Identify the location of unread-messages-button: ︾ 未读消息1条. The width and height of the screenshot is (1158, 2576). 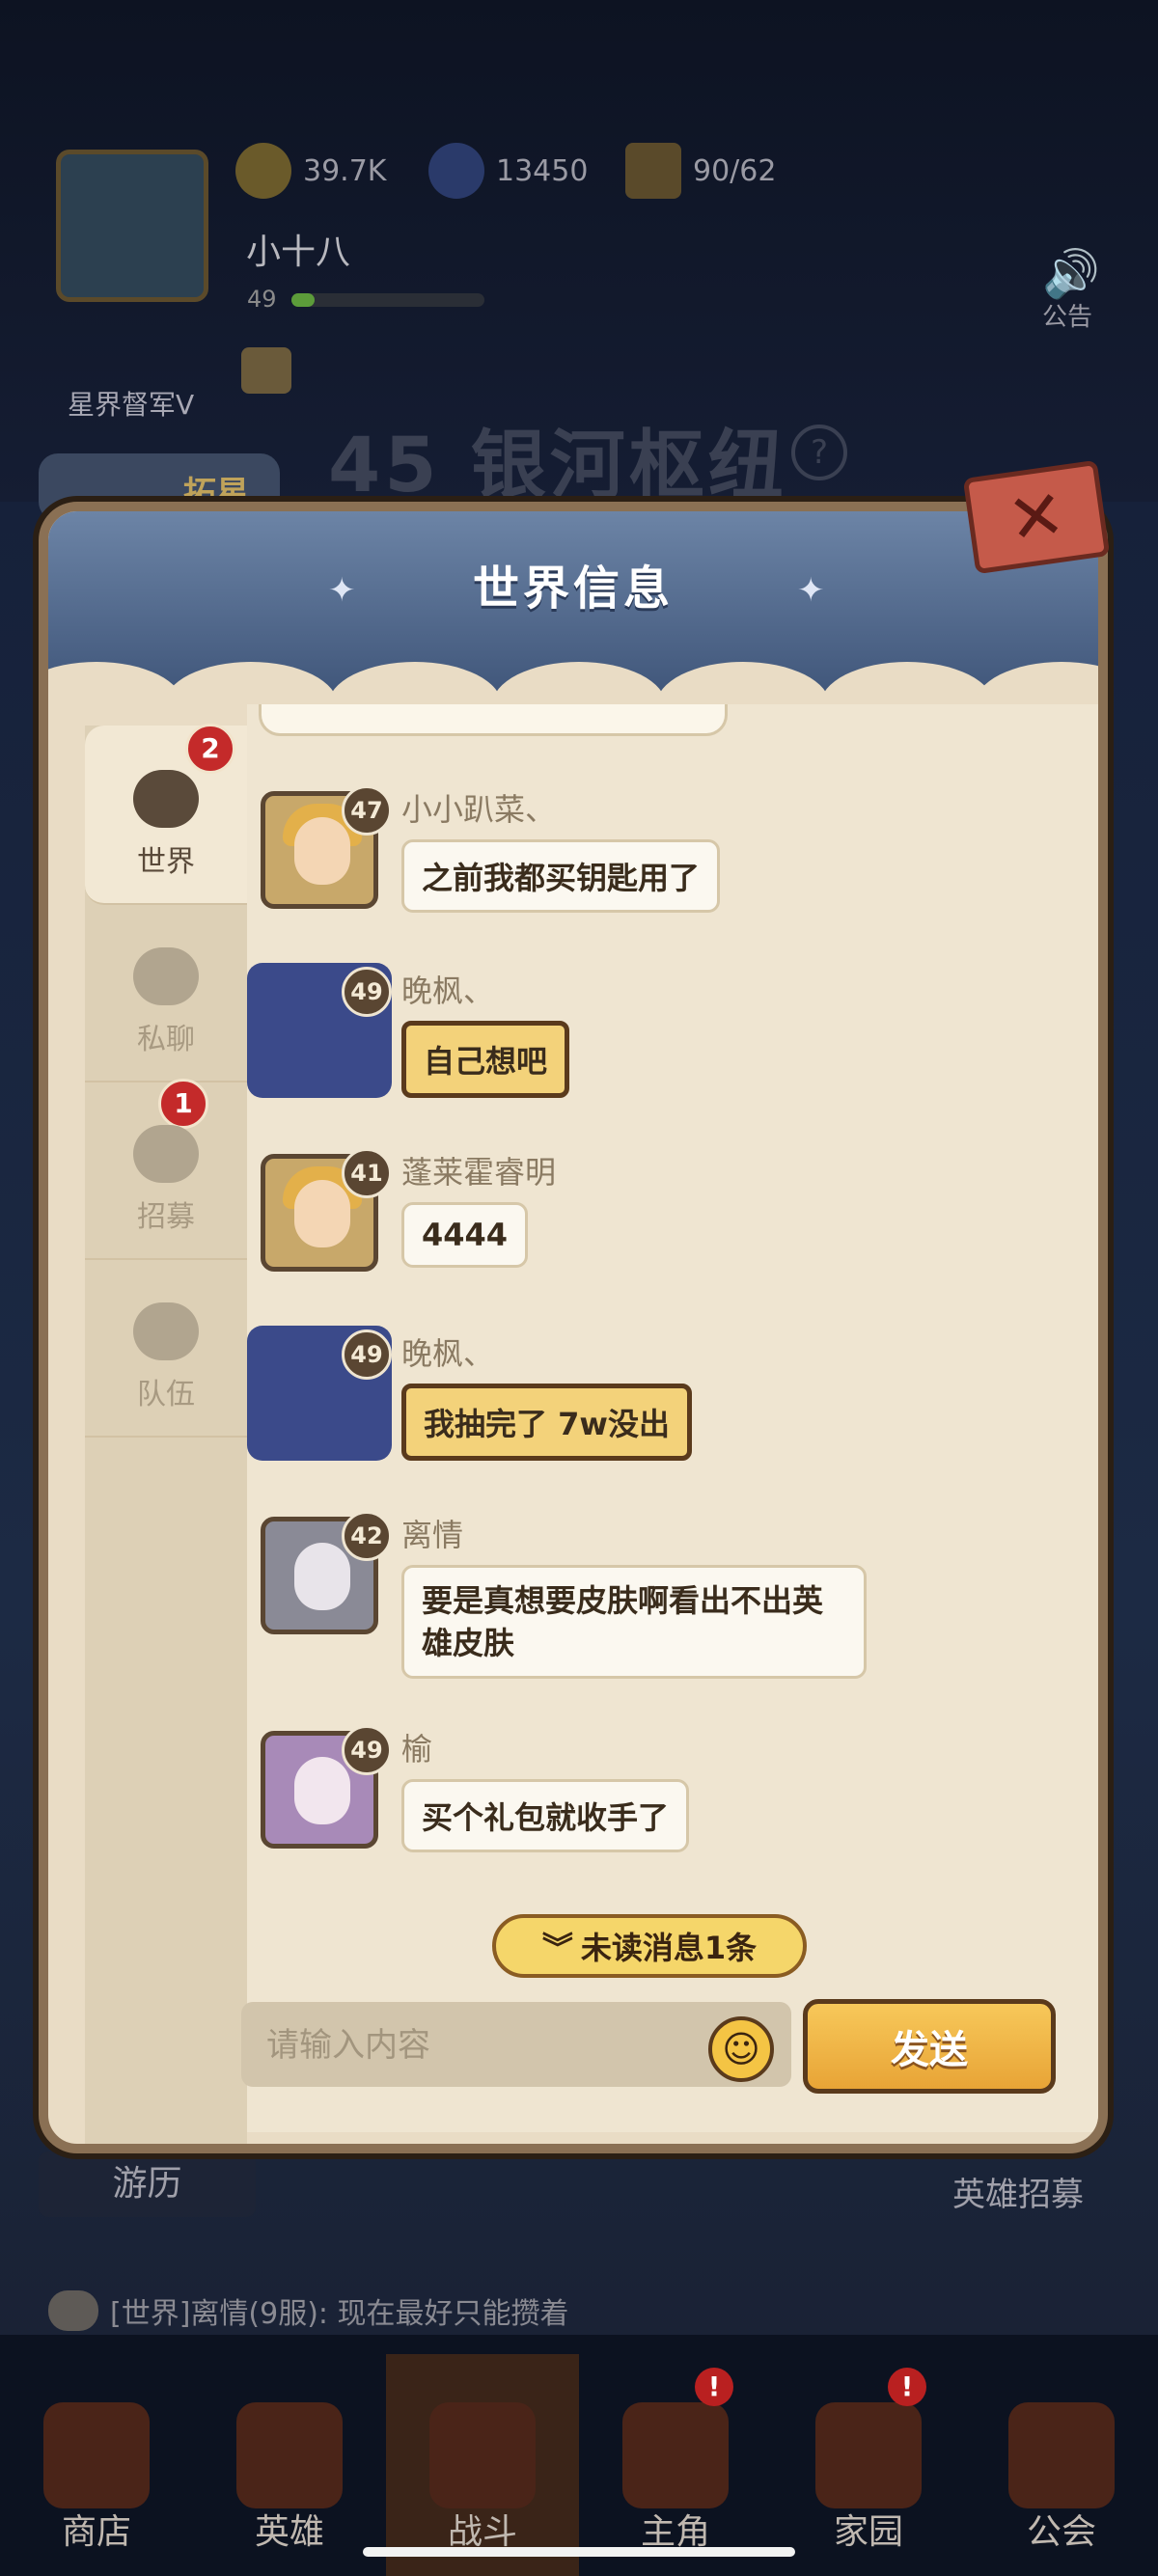
(649, 1946).